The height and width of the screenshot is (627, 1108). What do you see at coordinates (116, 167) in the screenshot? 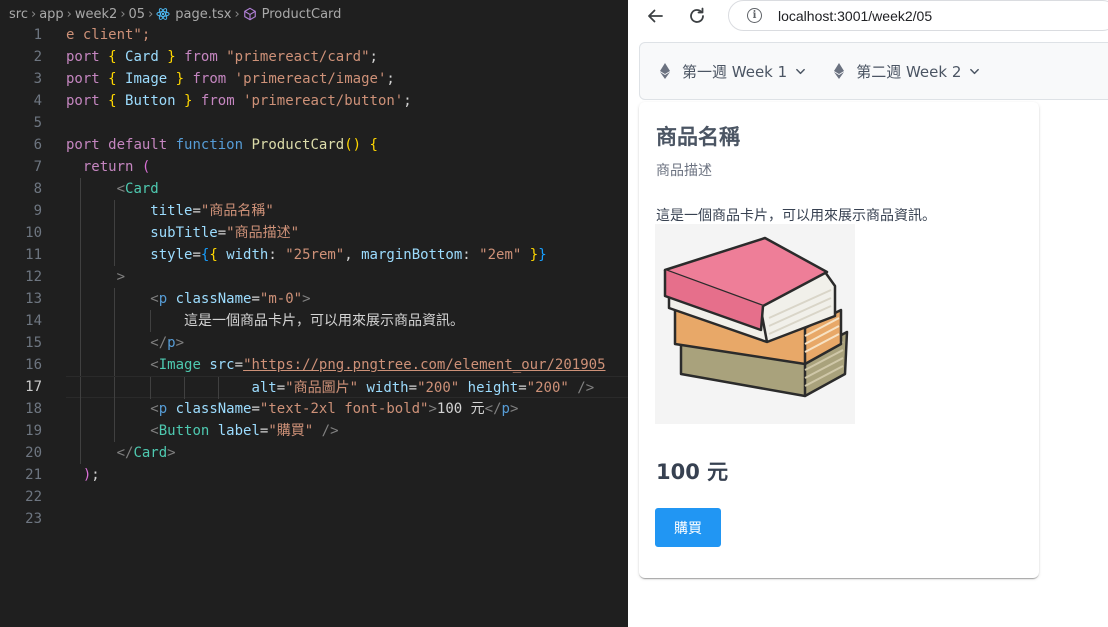
I see `code-line: return (` at bounding box center [116, 167].